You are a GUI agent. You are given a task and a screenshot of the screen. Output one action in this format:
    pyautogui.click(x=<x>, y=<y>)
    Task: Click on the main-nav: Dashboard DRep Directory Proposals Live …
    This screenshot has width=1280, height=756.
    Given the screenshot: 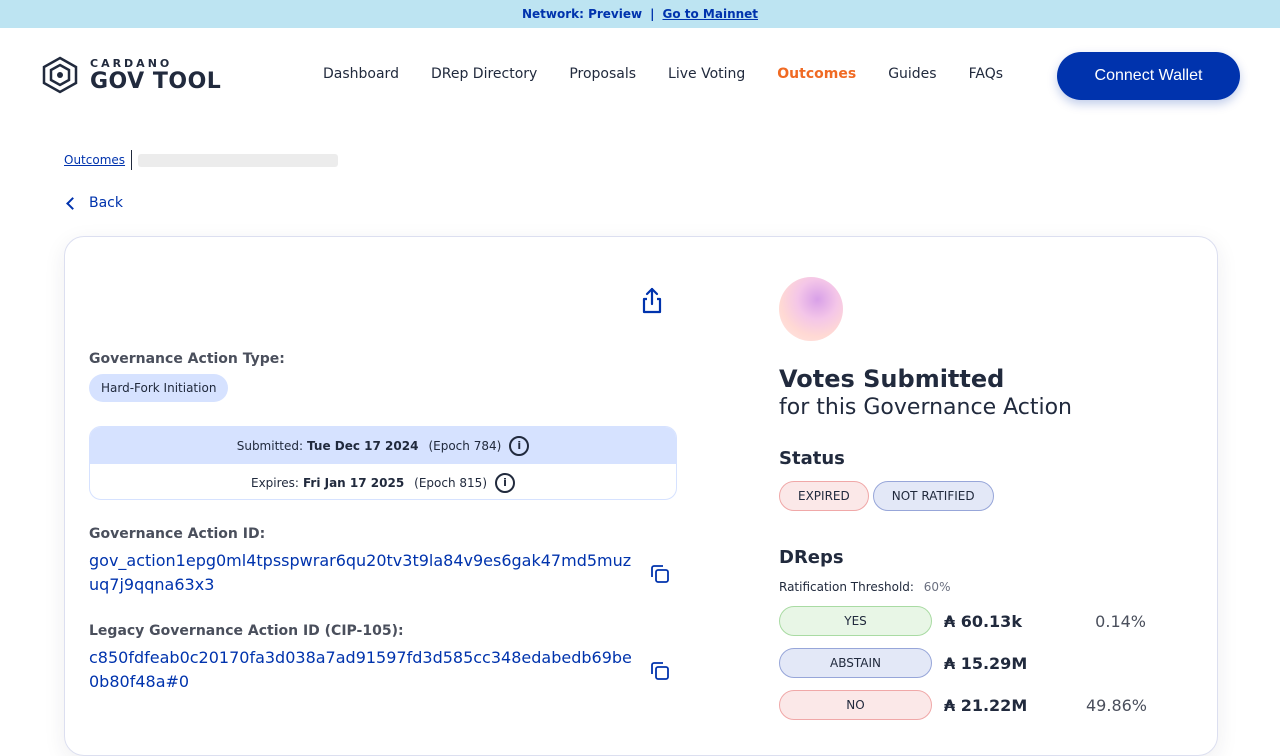 What is the action you would take?
    pyautogui.click(x=679, y=74)
    